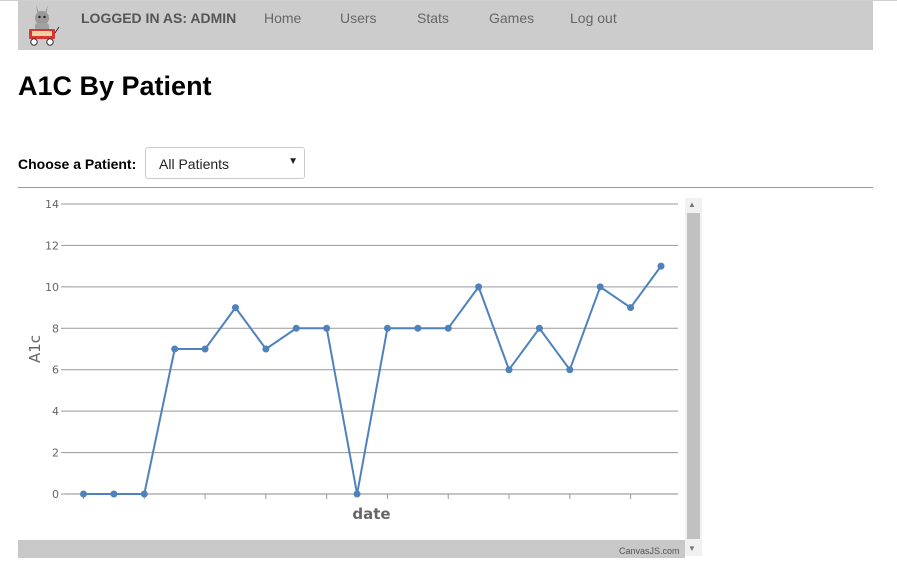 This screenshot has height=579, width=897. What do you see at coordinates (55, 411) in the screenshot?
I see `y-tick-label: 4` at bounding box center [55, 411].